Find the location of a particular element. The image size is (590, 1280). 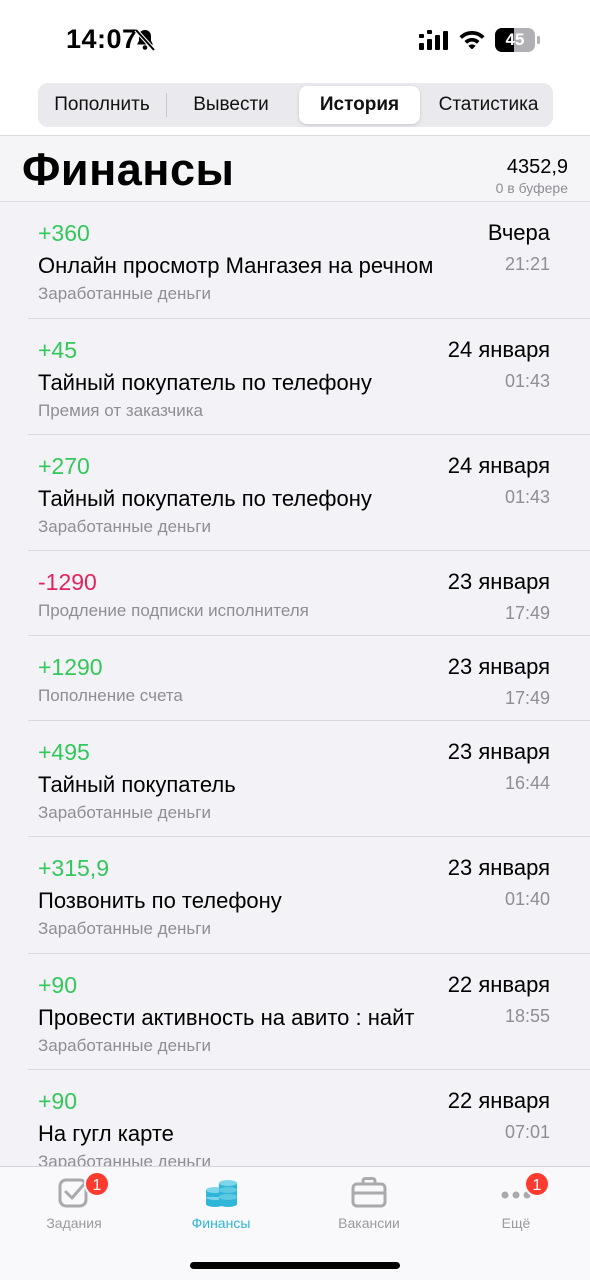

transaction-amount: +45 is located at coordinates (58, 350).